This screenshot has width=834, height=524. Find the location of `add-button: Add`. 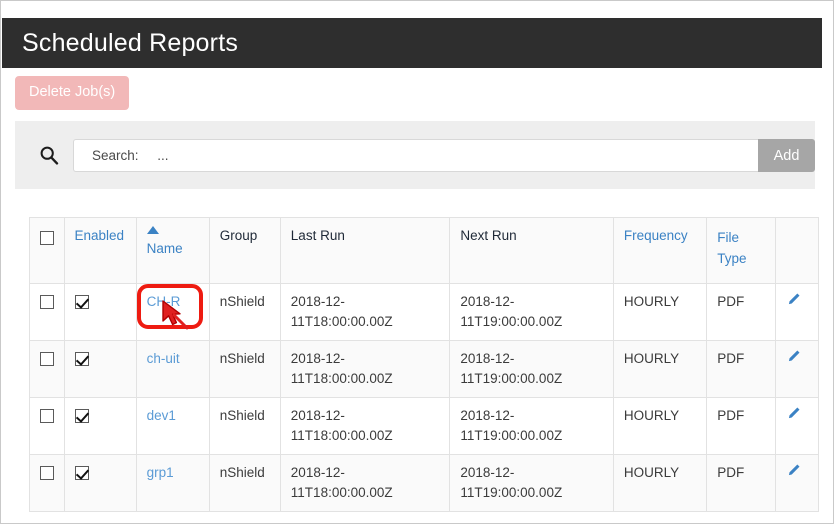

add-button: Add is located at coordinates (786, 155).